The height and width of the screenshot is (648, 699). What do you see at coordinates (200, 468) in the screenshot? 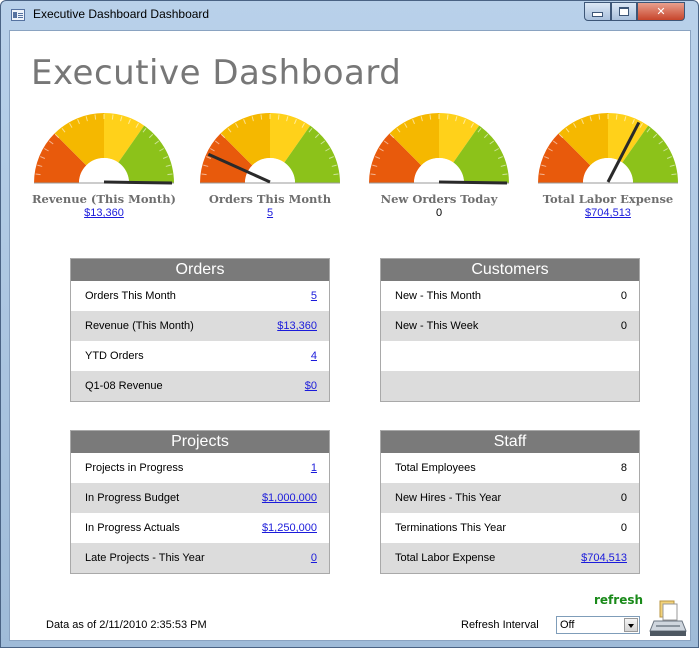
I see `table-row: Projects in Progress 1` at bounding box center [200, 468].